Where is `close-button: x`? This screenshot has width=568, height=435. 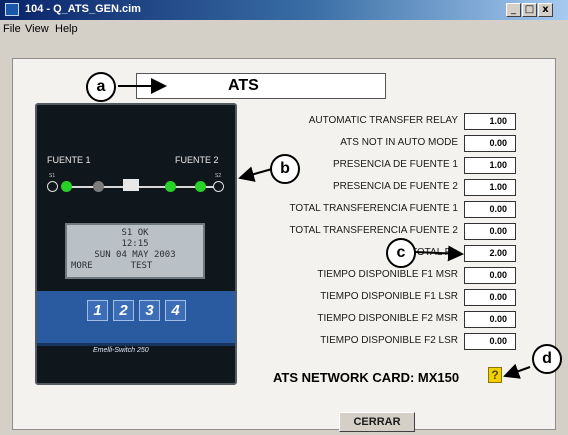
close-button: x is located at coordinates (545, 10).